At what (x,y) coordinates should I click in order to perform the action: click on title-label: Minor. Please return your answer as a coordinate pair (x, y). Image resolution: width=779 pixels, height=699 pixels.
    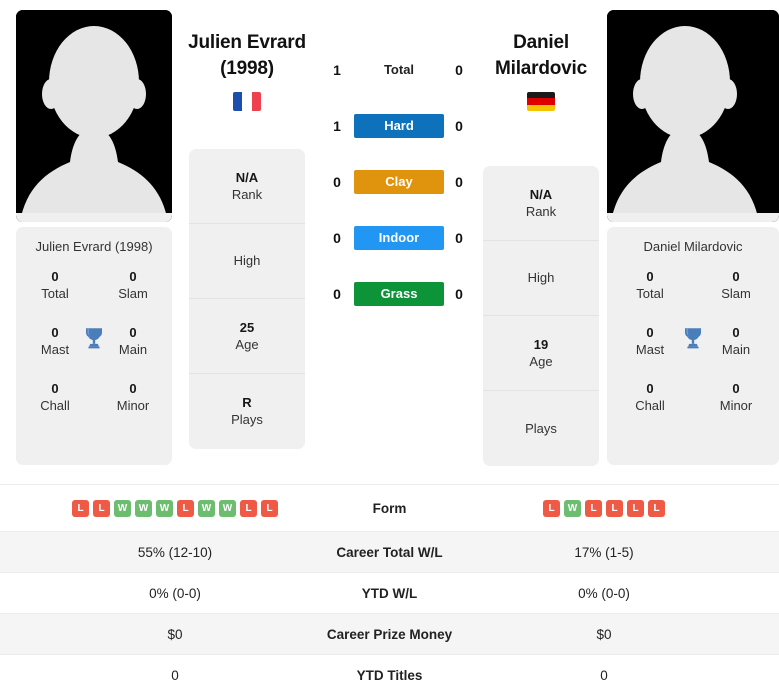
    Looking at the image, I should click on (736, 405).